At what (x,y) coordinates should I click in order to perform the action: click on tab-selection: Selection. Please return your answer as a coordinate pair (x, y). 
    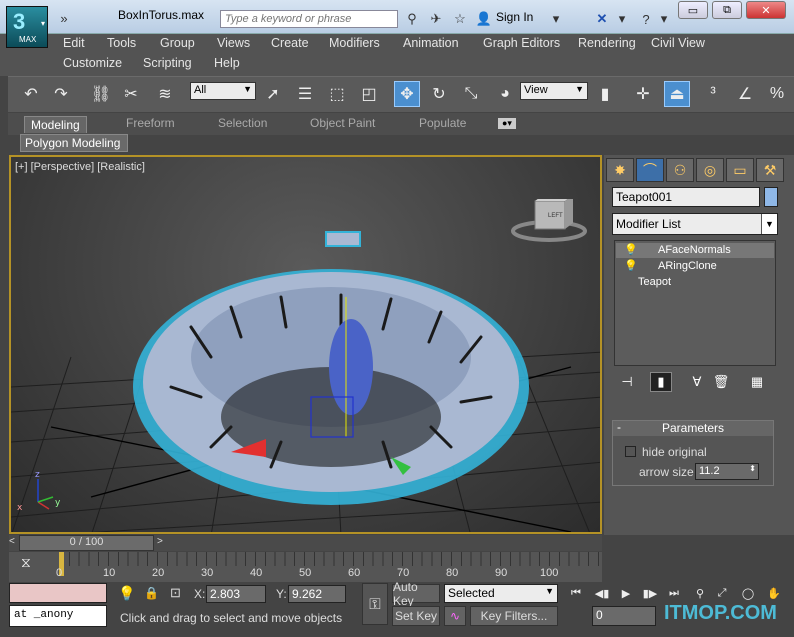
    Looking at the image, I should click on (242, 123).